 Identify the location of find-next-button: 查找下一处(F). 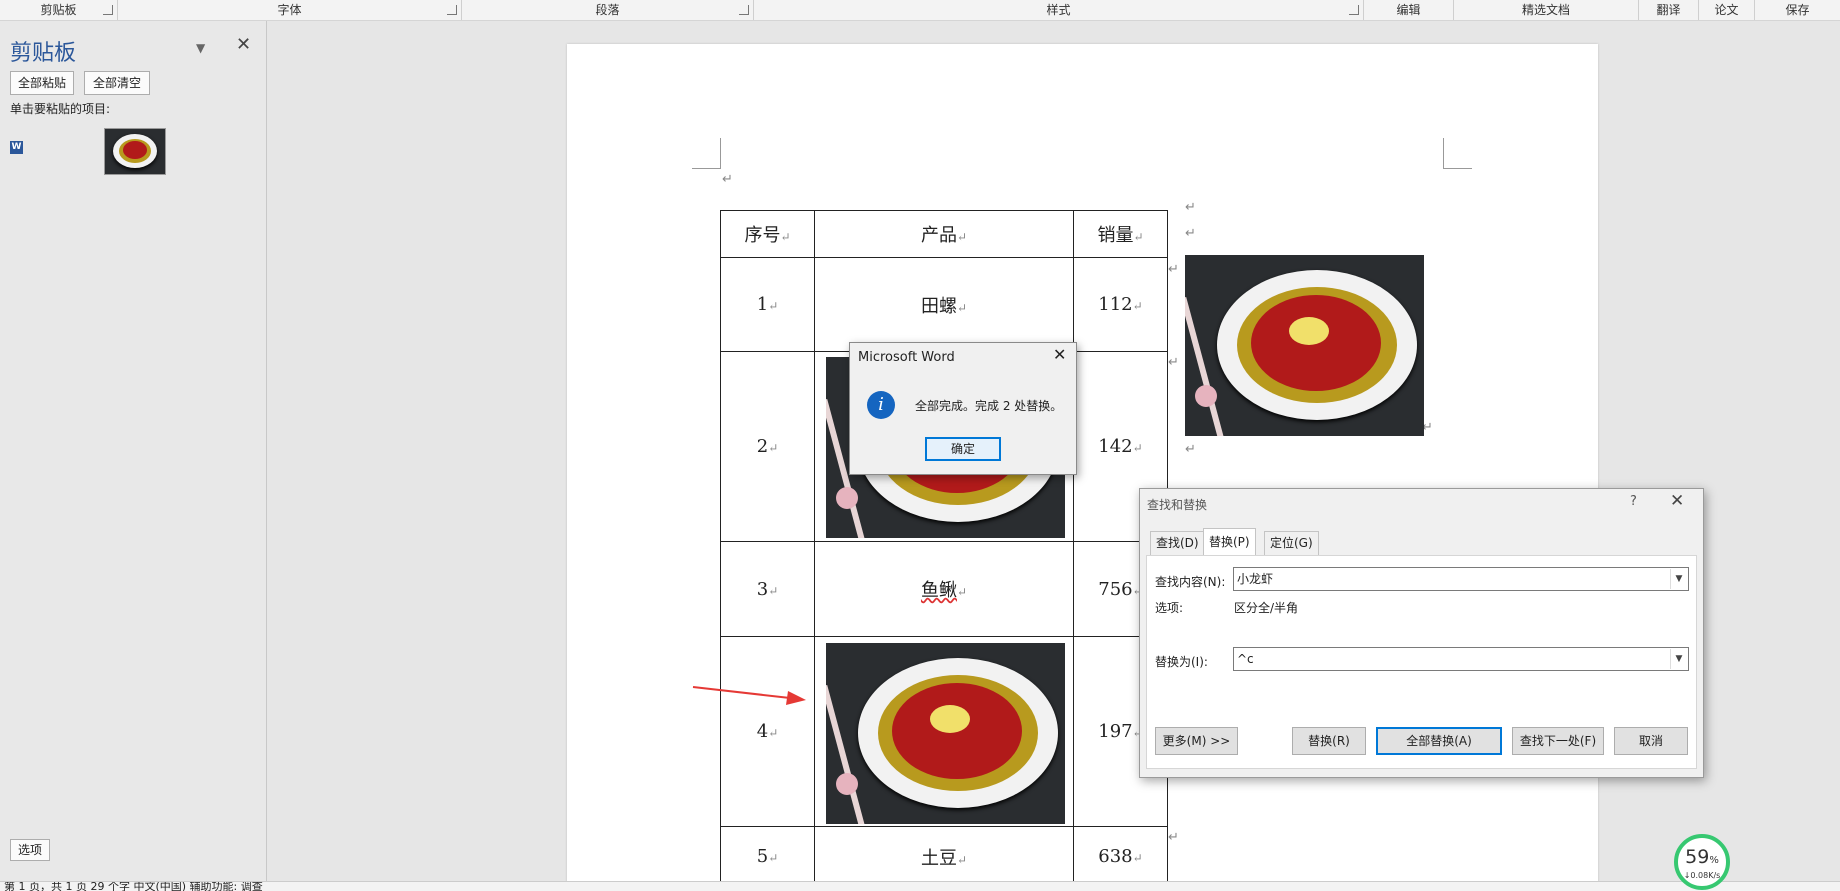
(1558, 741).